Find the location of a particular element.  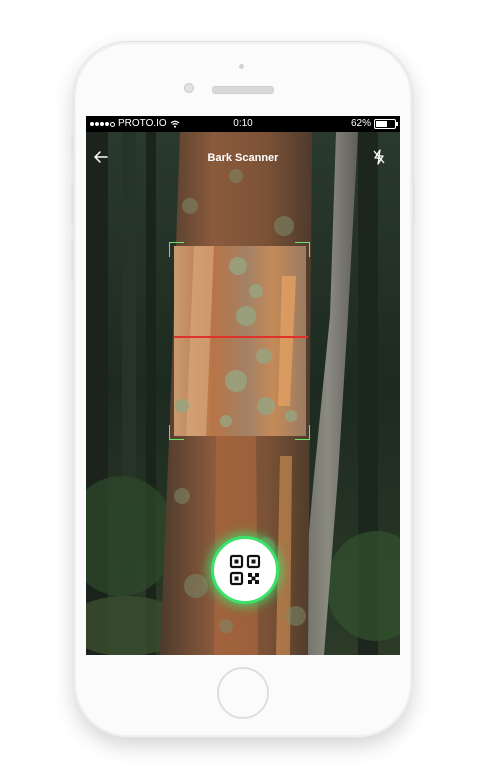

status-bar: PROTO.IO 0:10 62% is located at coordinates (243, 124).